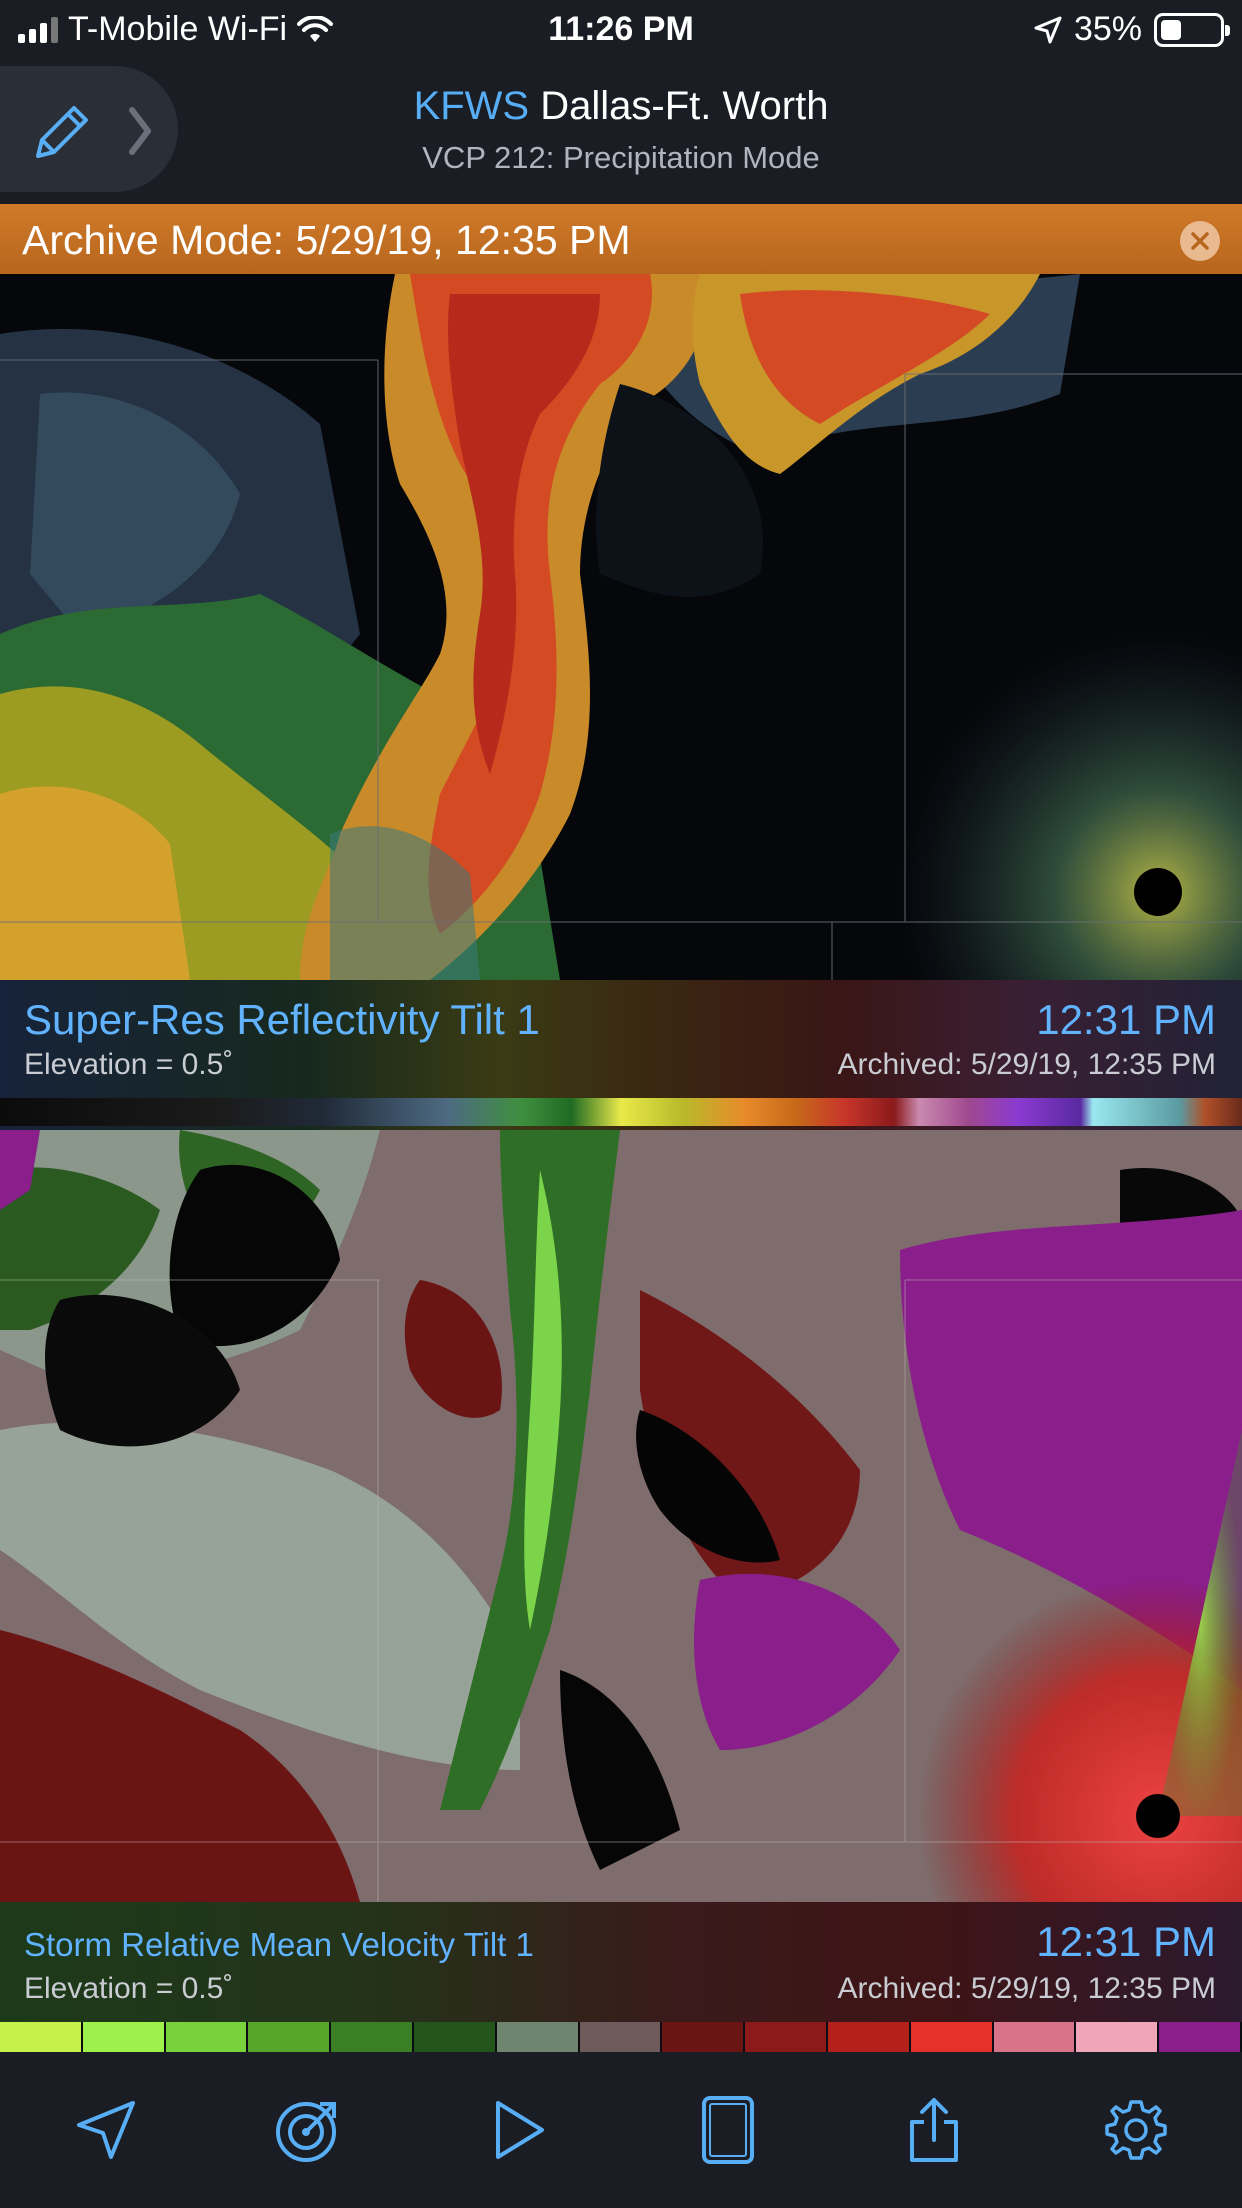  I want to click on reflectivity-archived-time: Archived: 5/29/19, 12:35 PM, so click(1026, 1064).